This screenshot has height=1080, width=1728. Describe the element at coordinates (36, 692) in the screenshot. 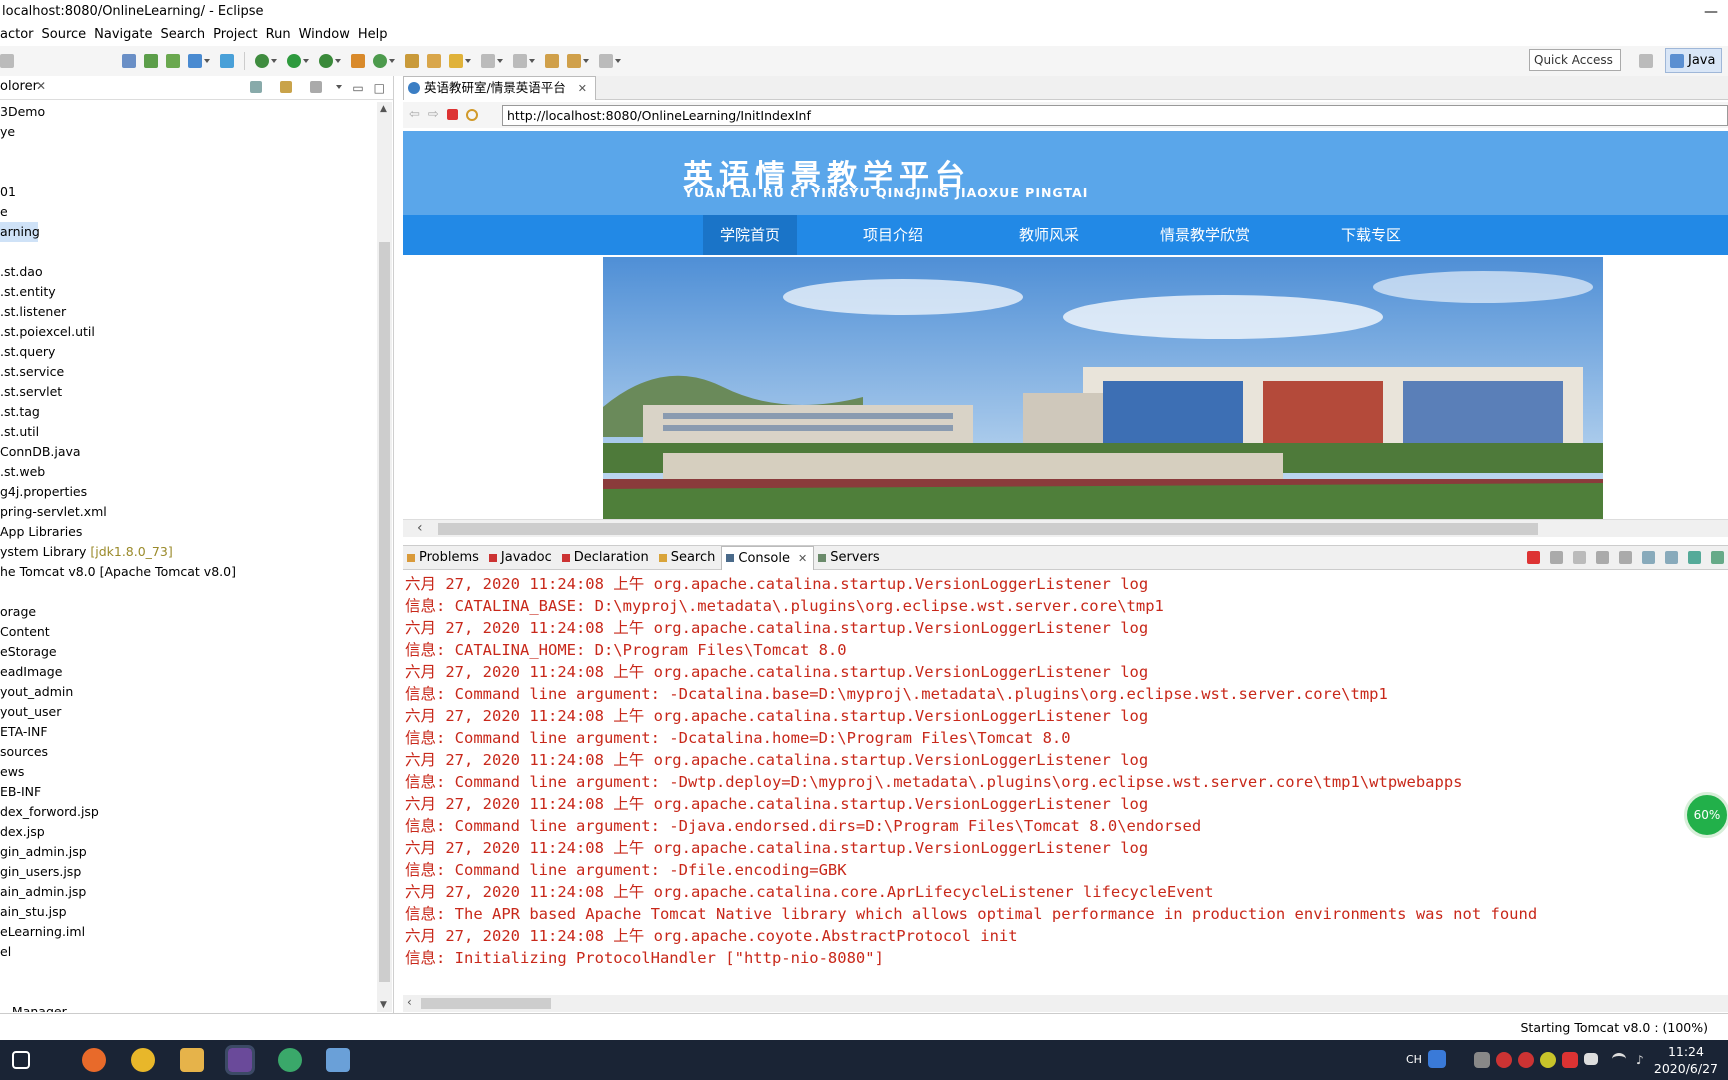

I see `tree-item: yout_admin` at that location.